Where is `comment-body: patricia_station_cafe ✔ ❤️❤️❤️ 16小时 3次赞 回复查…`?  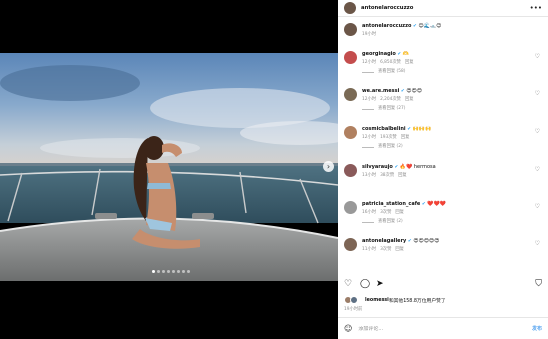
comment-body: patricia_station_cafe ✔ ❤️❤️❤️ 16小时 3次赞 回复查… is located at coordinates (452, 213).